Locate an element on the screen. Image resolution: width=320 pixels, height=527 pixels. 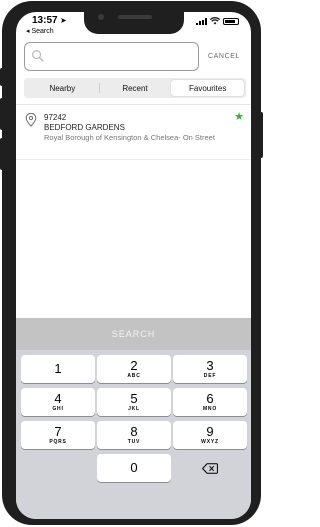
key-number: 1 is located at coordinates (58, 368).